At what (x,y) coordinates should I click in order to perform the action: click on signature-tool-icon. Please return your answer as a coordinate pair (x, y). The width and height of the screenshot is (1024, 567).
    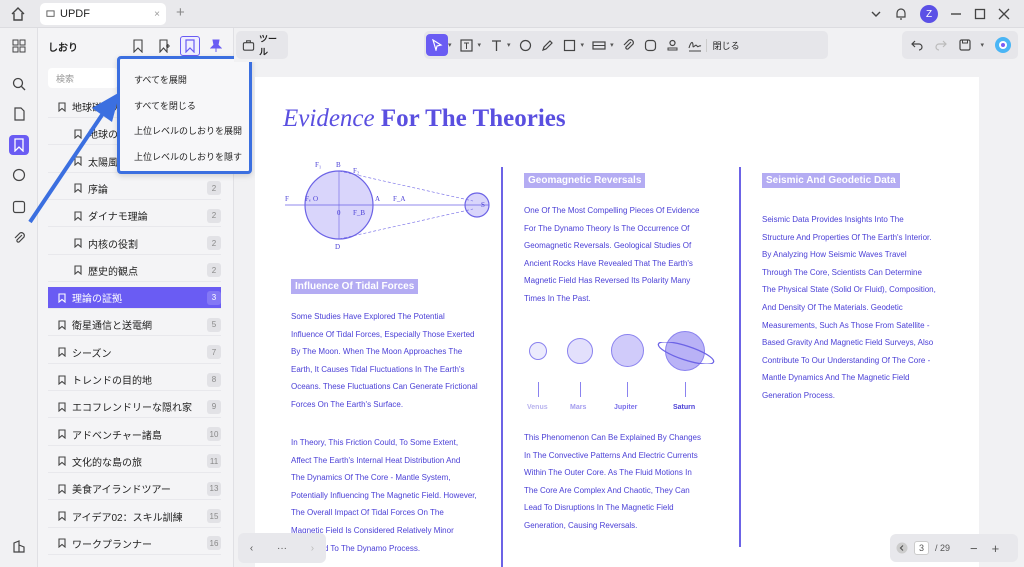
    Looking at the image, I should click on (695, 45).